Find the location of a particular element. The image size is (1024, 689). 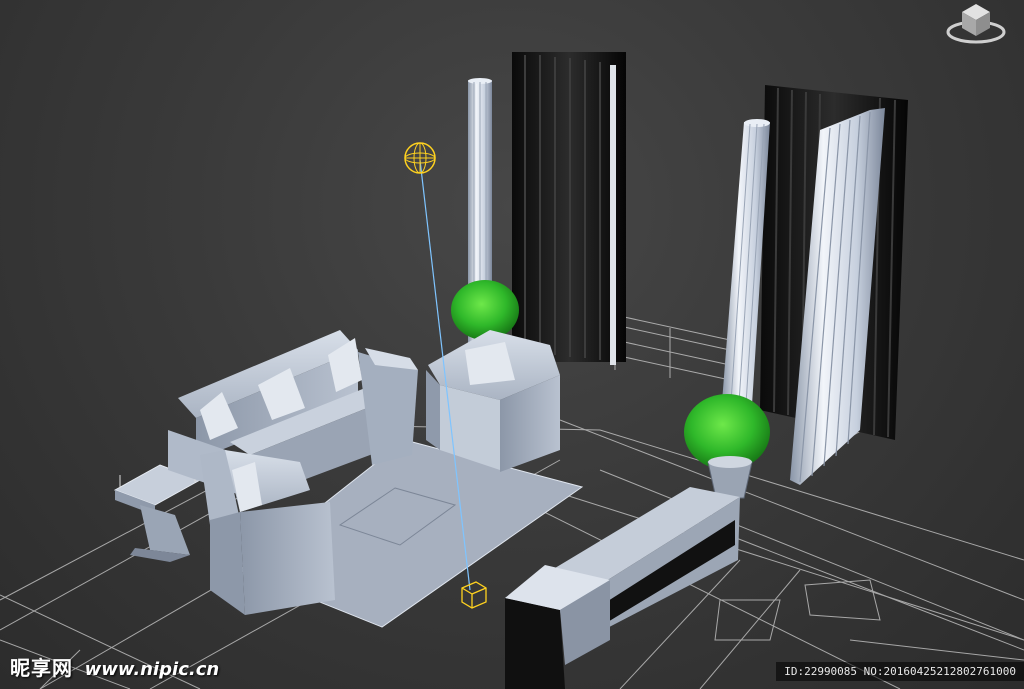

light-target-box-icon is located at coordinates (474, 595).